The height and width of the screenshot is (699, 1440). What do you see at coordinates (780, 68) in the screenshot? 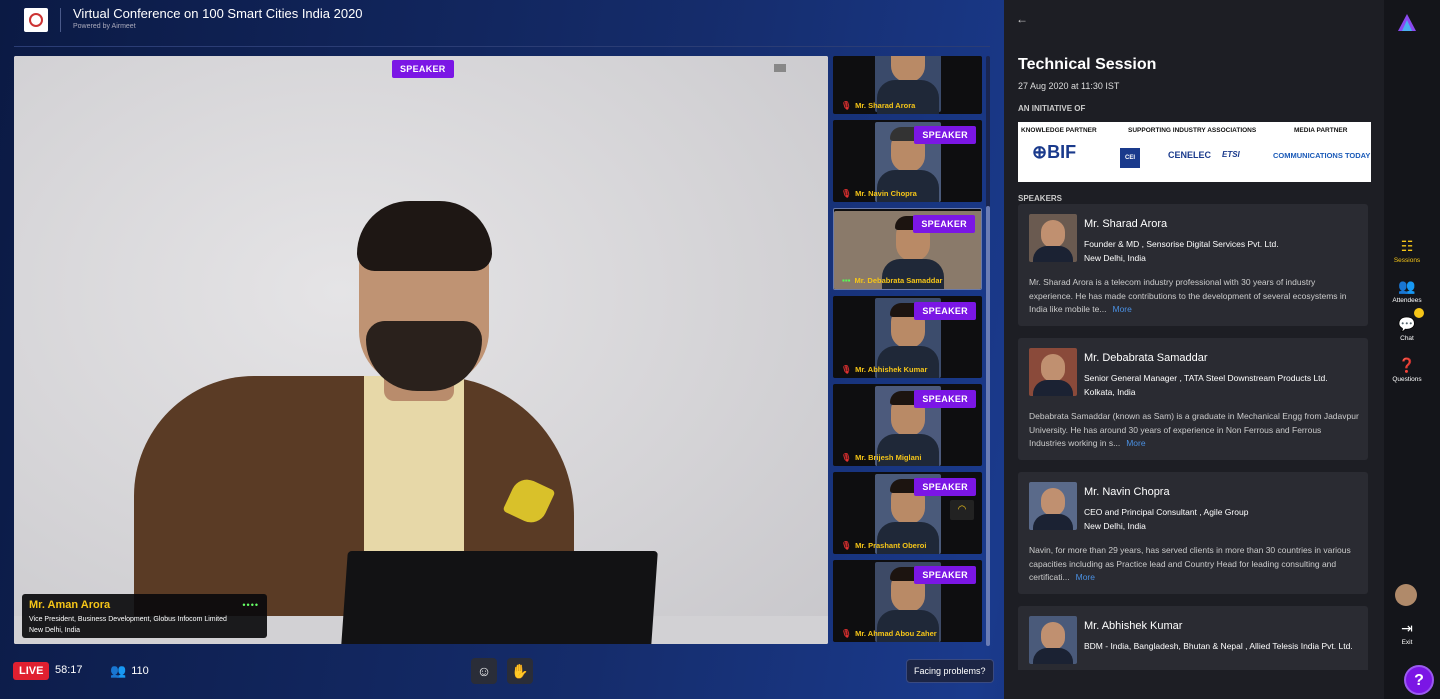
I see `background-object` at bounding box center [780, 68].